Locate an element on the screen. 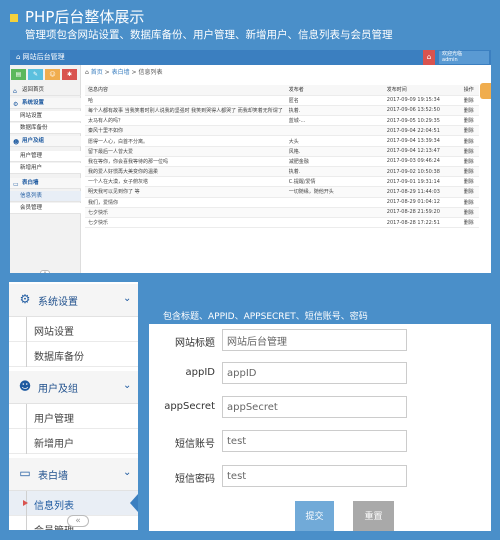  sidebar-item: ⚙ 系统设置 is located at coordinates (45, 103).